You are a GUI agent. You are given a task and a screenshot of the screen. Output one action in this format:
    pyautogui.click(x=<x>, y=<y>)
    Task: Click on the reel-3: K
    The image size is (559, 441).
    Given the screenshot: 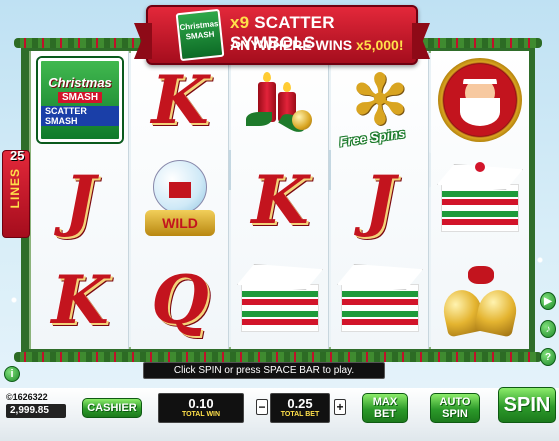 What is the action you would take?
    pyautogui.click(x=280, y=200)
    